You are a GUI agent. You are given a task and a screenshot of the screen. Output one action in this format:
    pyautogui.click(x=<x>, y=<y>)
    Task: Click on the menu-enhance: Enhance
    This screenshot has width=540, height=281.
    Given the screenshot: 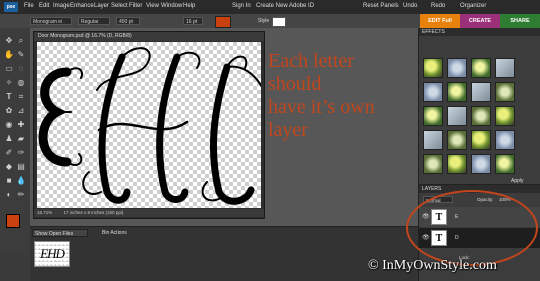 What is the action you would take?
    pyautogui.click(x=82, y=6)
    